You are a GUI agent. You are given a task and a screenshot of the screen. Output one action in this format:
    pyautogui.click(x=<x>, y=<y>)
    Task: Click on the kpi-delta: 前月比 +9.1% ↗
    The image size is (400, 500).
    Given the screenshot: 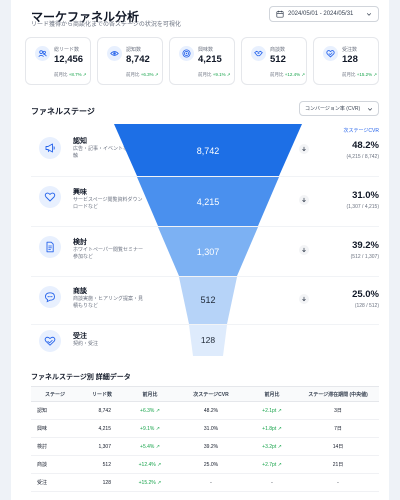 What is the action you would take?
    pyautogui.click(x=214, y=75)
    